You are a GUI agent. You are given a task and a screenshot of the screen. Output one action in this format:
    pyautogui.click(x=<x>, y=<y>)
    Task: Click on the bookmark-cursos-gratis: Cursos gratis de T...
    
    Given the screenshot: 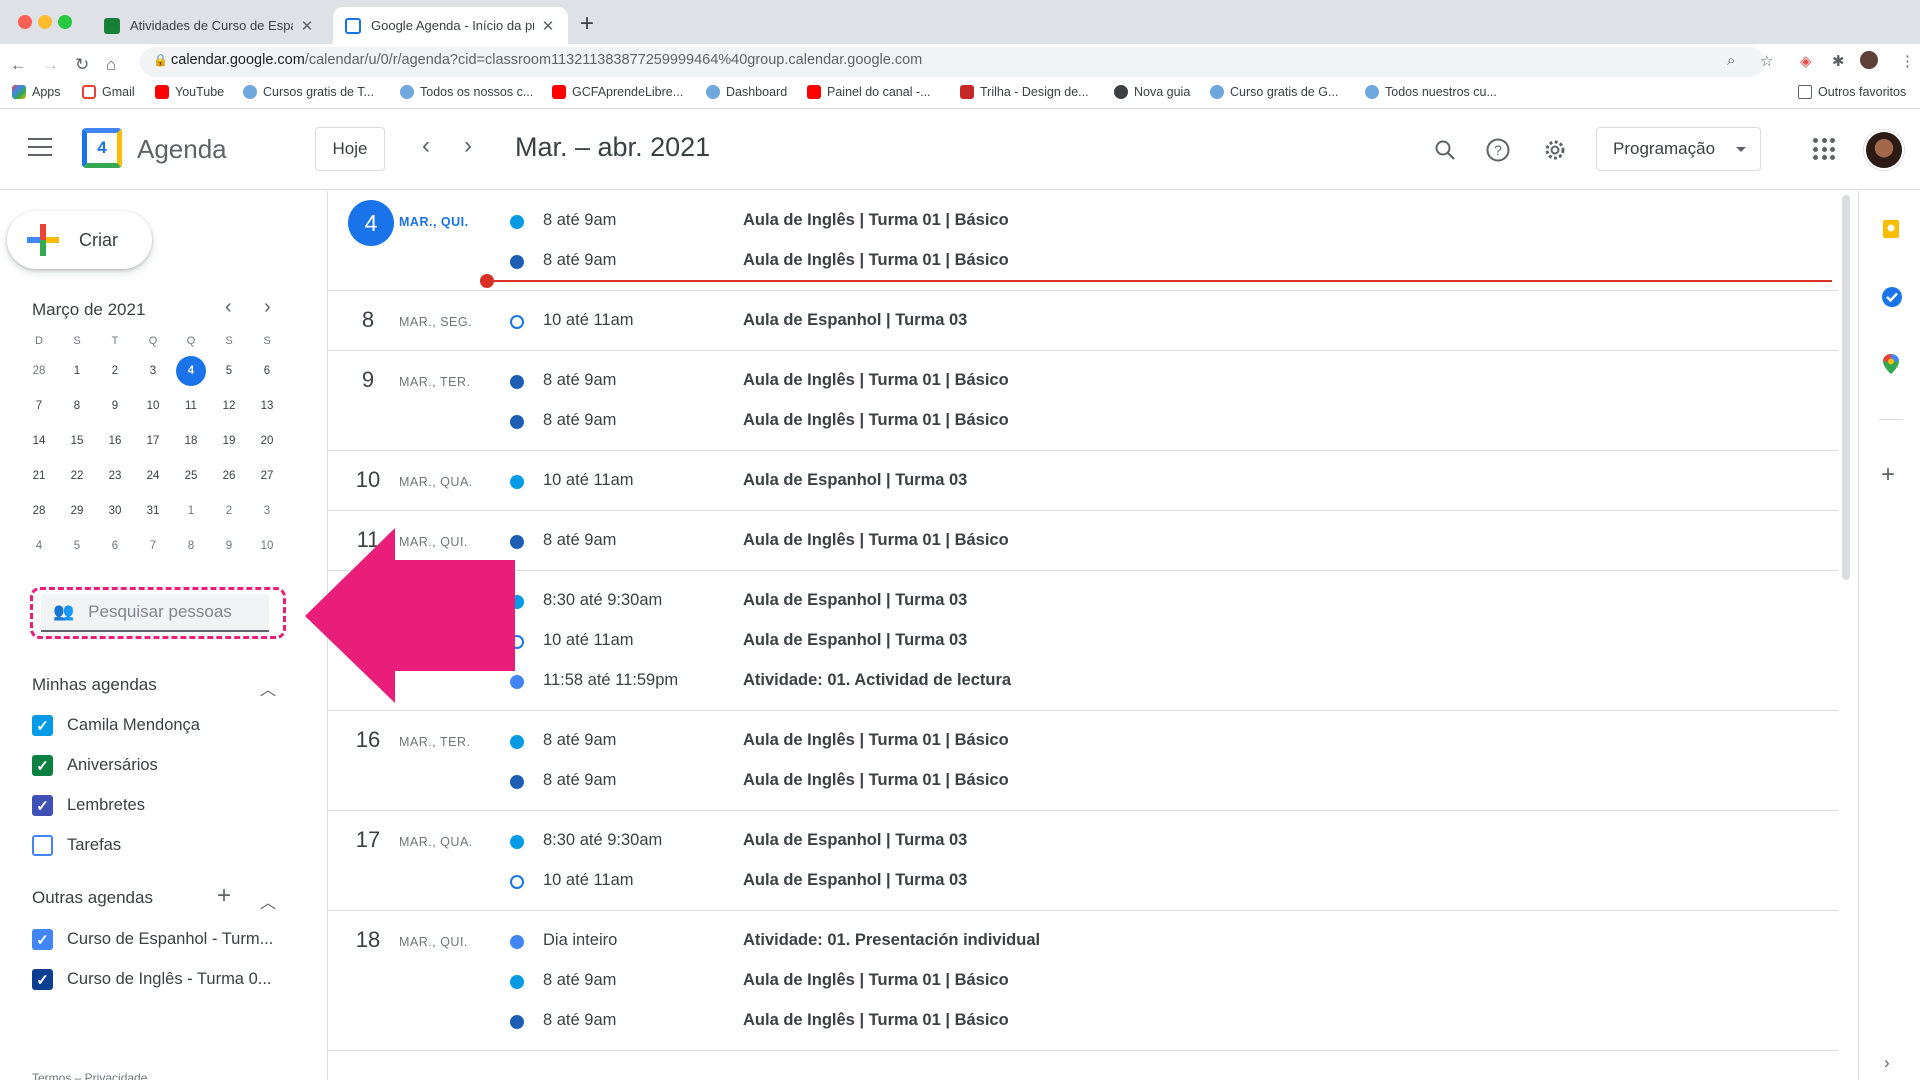 What is the action you would take?
    pyautogui.click(x=308, y=92)
    